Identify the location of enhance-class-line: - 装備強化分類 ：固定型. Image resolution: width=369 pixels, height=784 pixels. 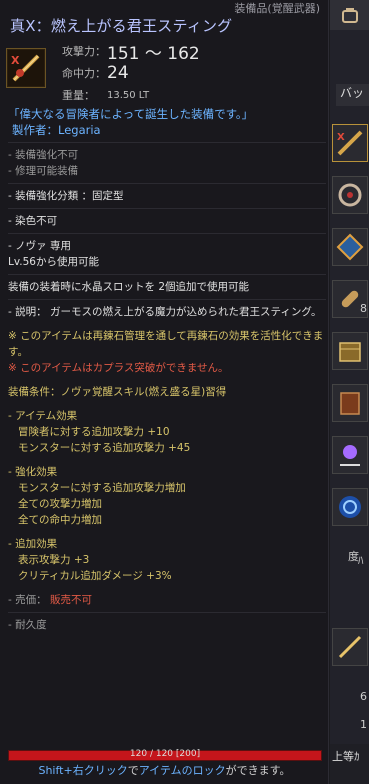
(66, 196).